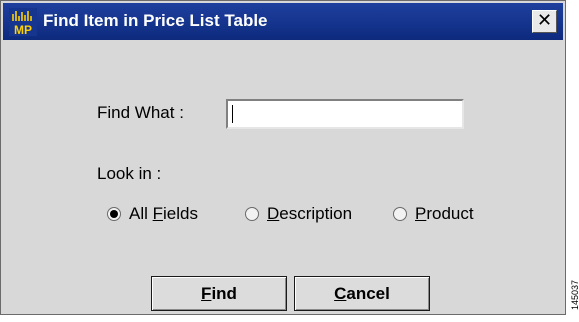  What do you see at coordinates (163, 213) in the screenshot?
I see `radio-all-fields-label: All Fields` at bounding box center [163, 213].